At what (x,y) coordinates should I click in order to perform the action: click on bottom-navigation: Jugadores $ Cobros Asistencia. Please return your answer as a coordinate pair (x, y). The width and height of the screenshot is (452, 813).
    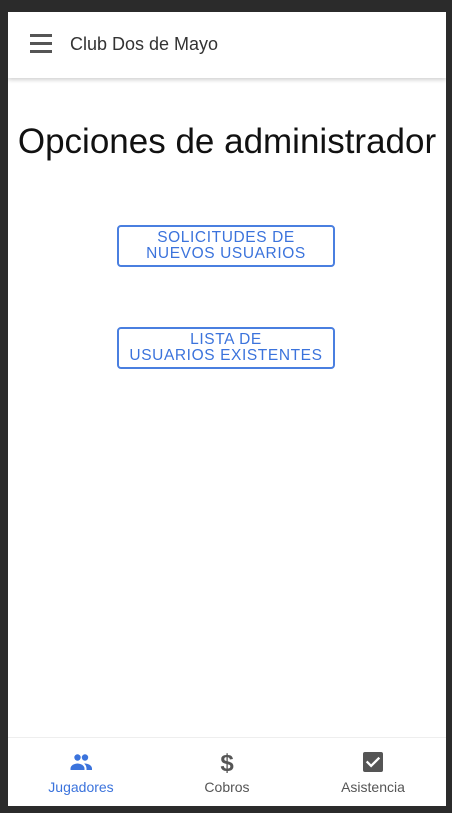
    Looking at the image, I should click on (227, 771).